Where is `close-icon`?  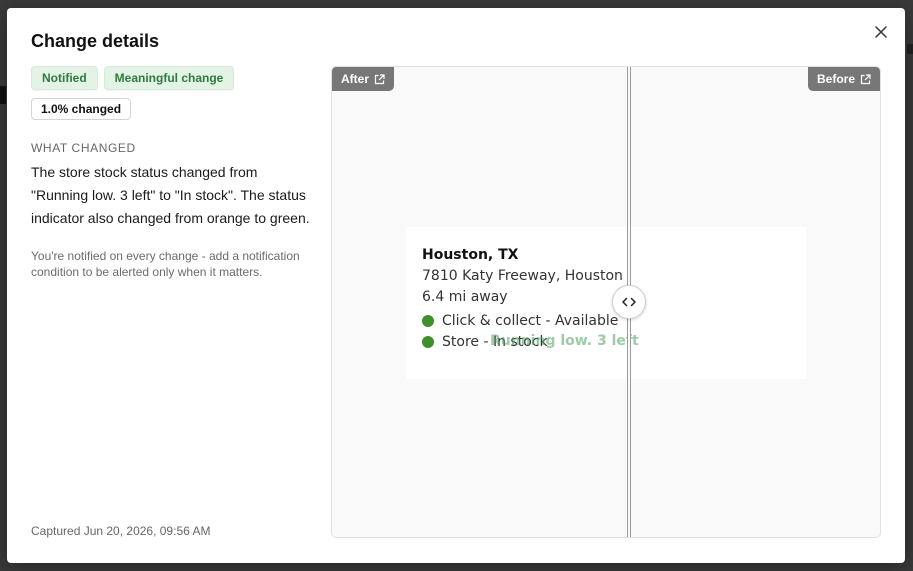 close-icon is located at coordinates (881, 32).